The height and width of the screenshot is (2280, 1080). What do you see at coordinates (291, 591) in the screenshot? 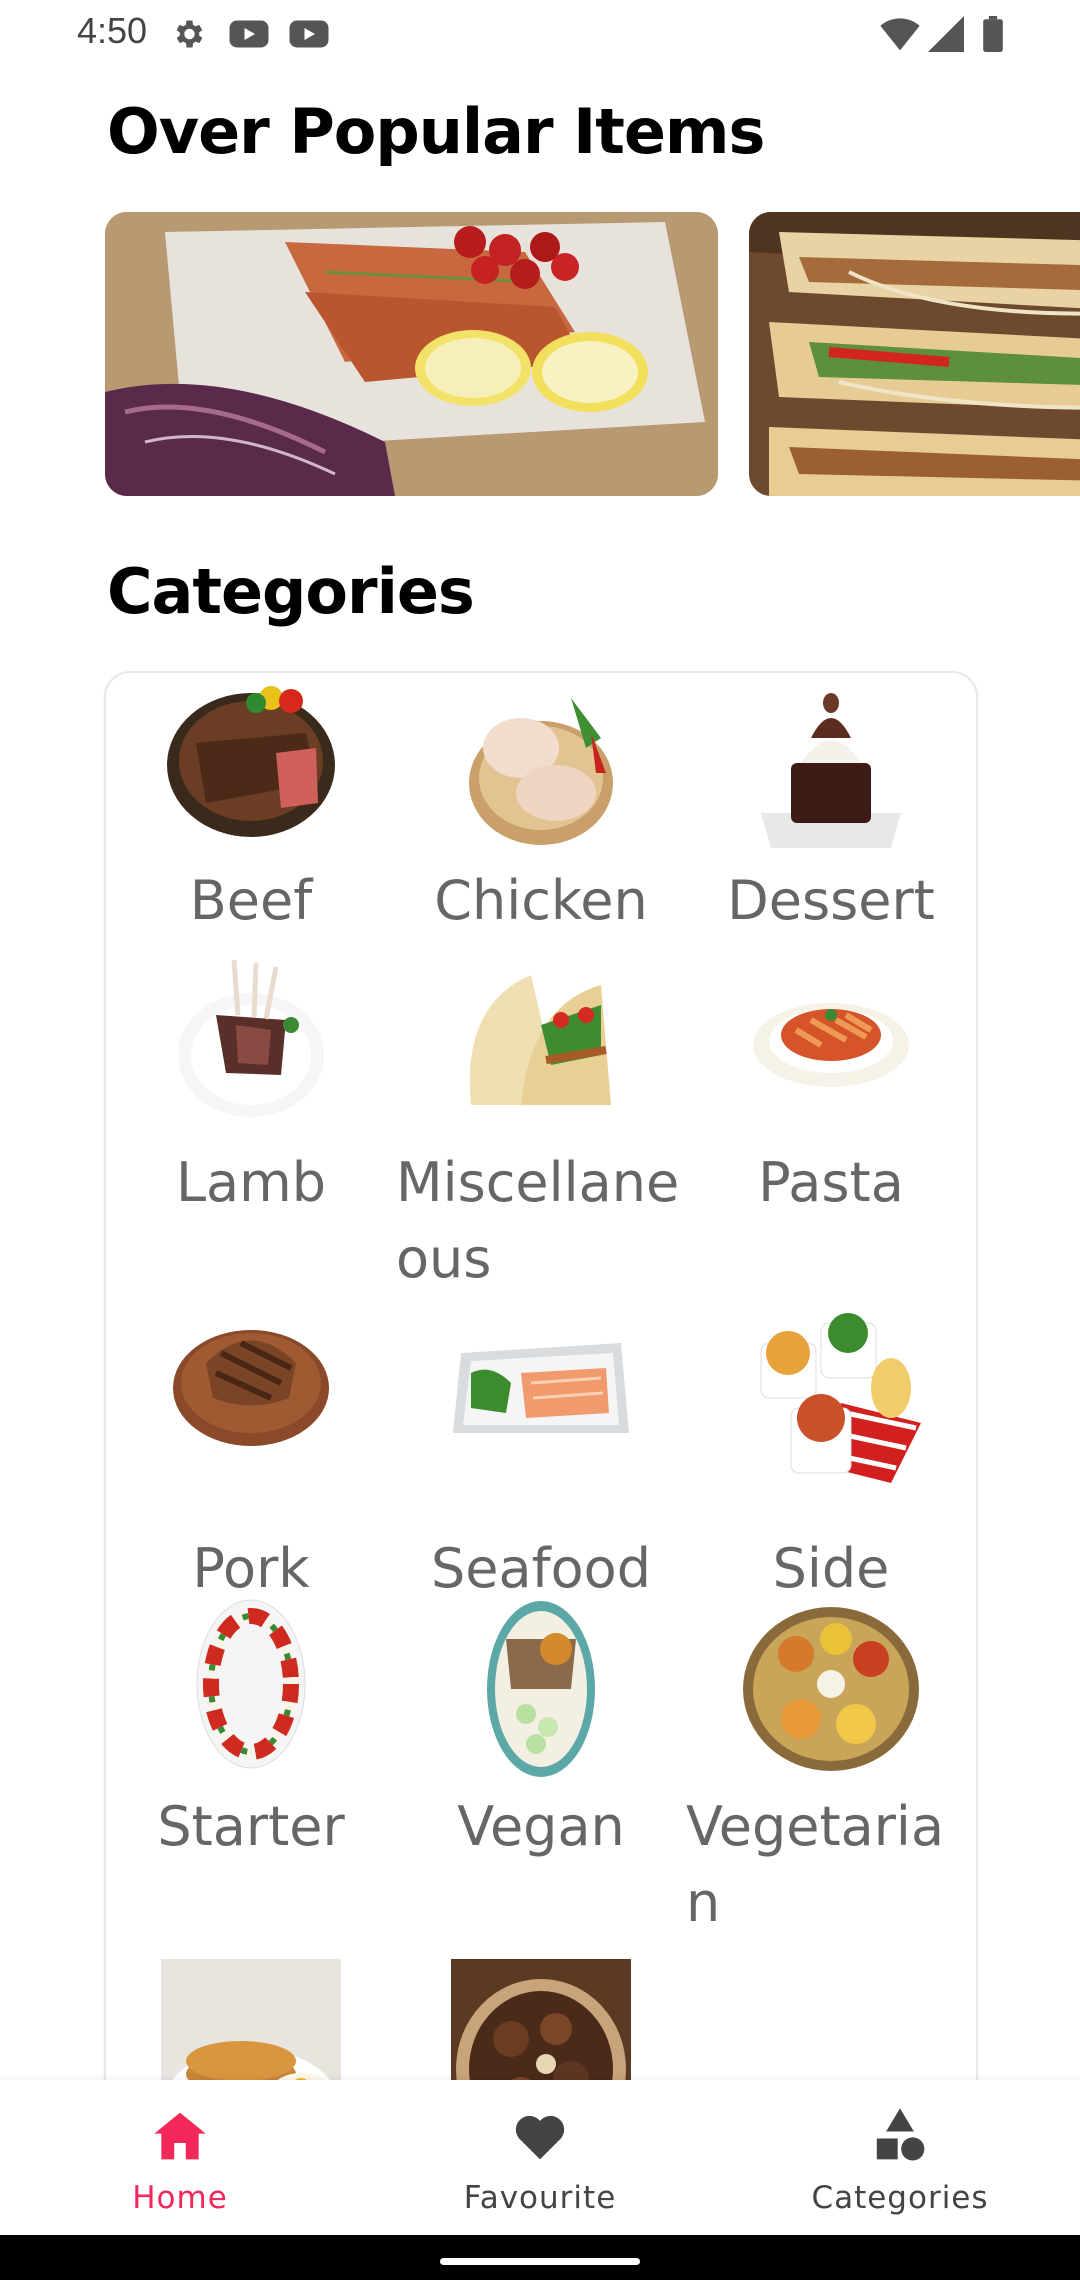
I see `categories-title: Categories` at bounding box center [291, 591].